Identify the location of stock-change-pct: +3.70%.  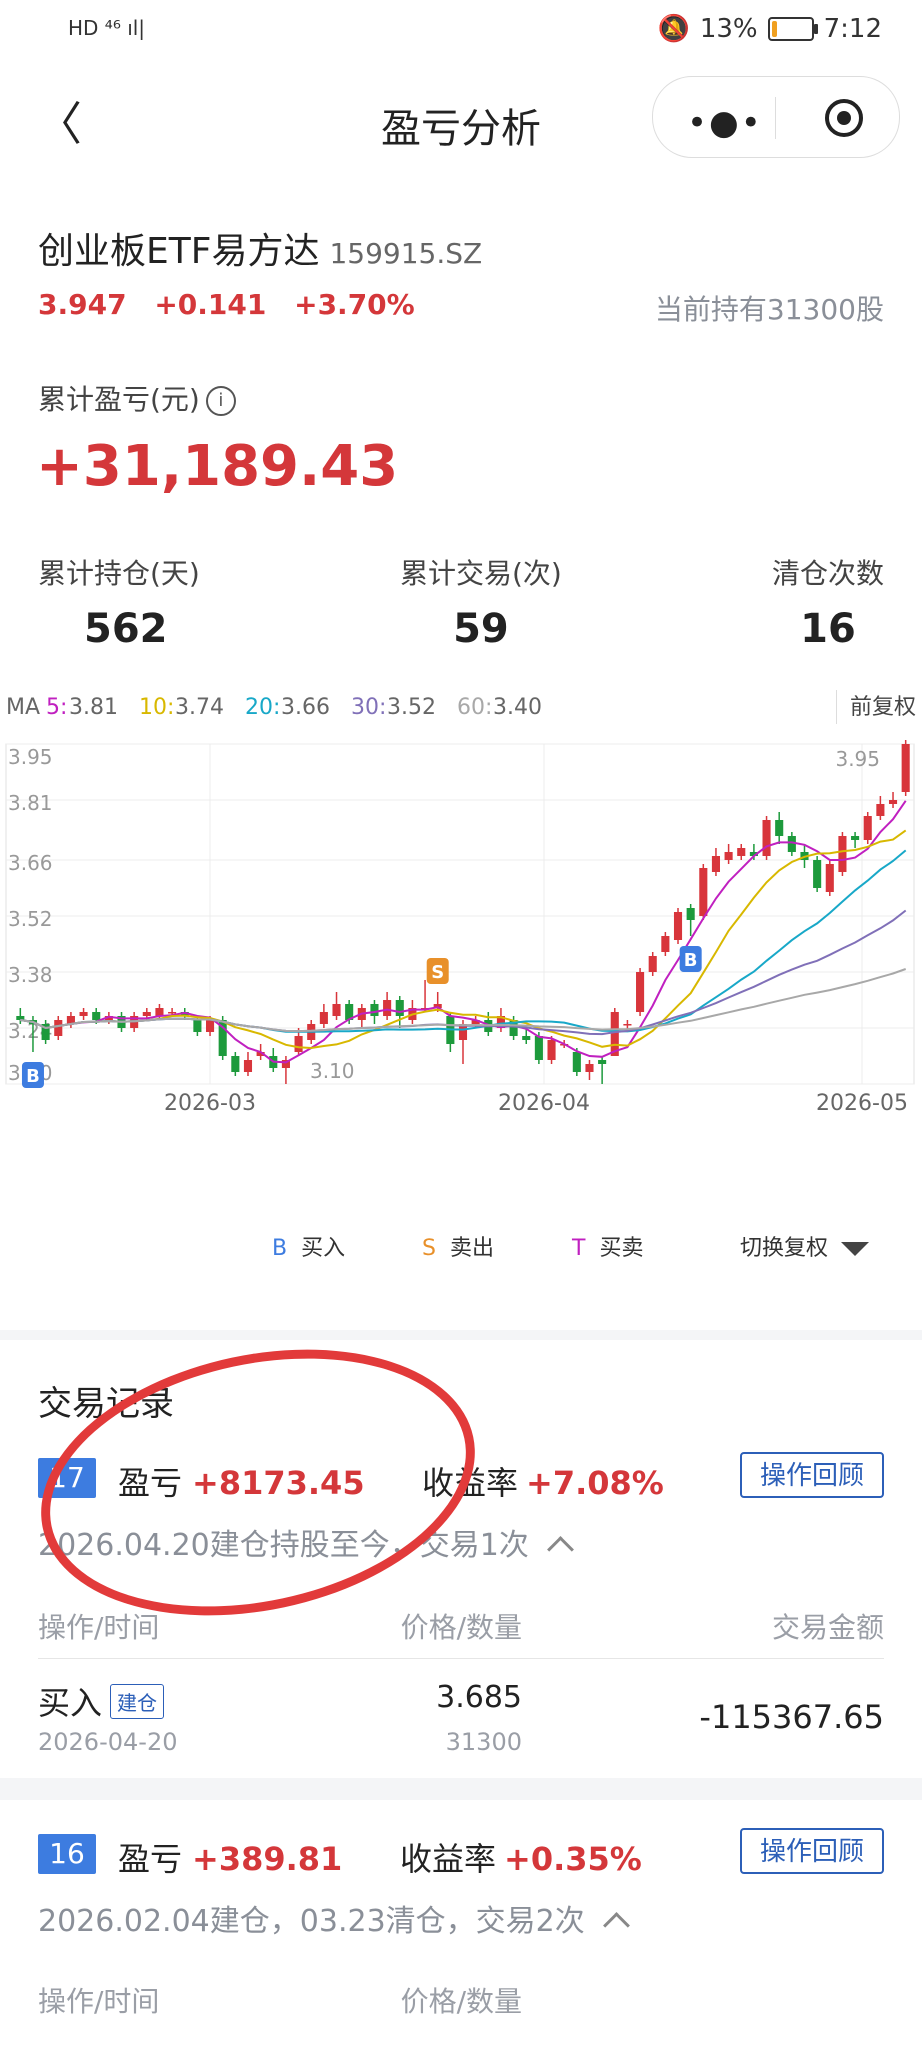
(354, 304).